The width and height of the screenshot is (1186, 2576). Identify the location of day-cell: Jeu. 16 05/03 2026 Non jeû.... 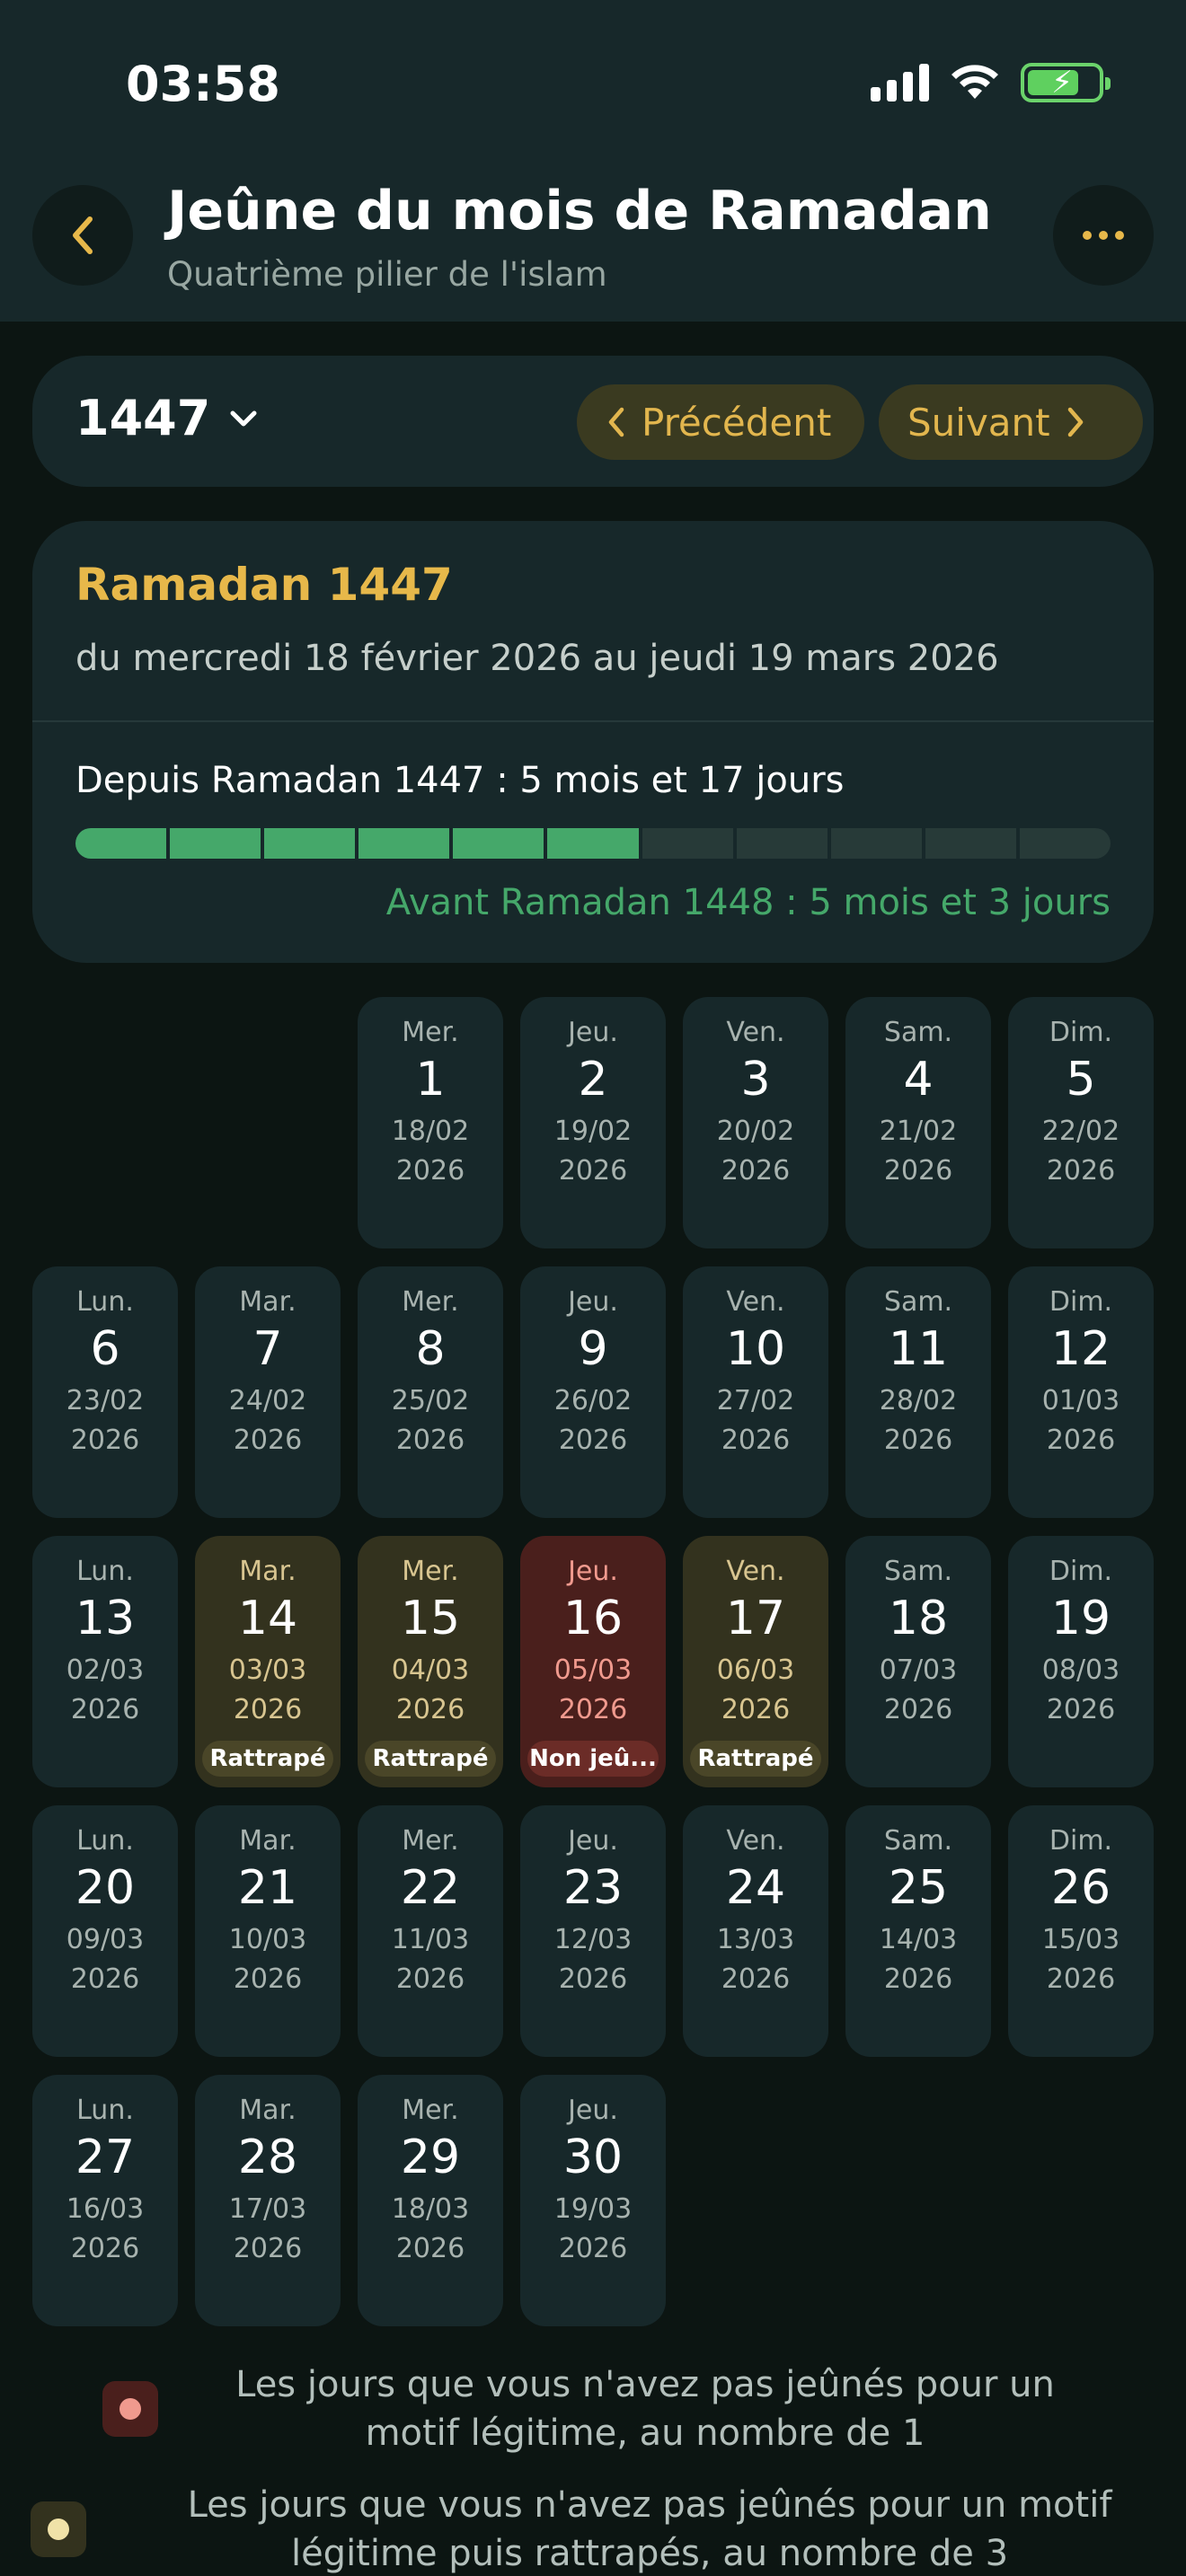
(593, 1661).